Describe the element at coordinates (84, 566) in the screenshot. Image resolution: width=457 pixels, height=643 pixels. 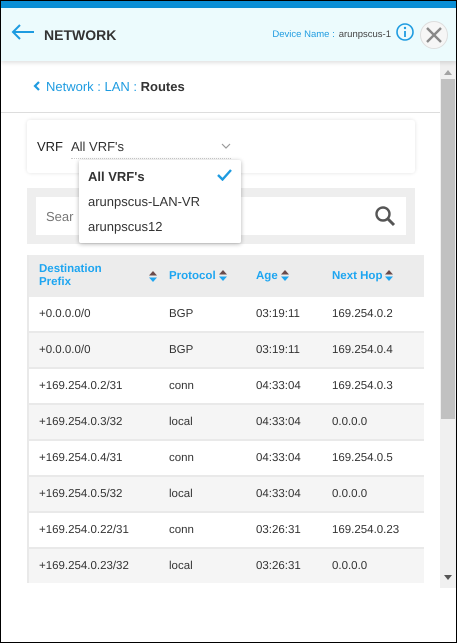
I see `table-cell-text: +169.254.0.23/32` at that location.